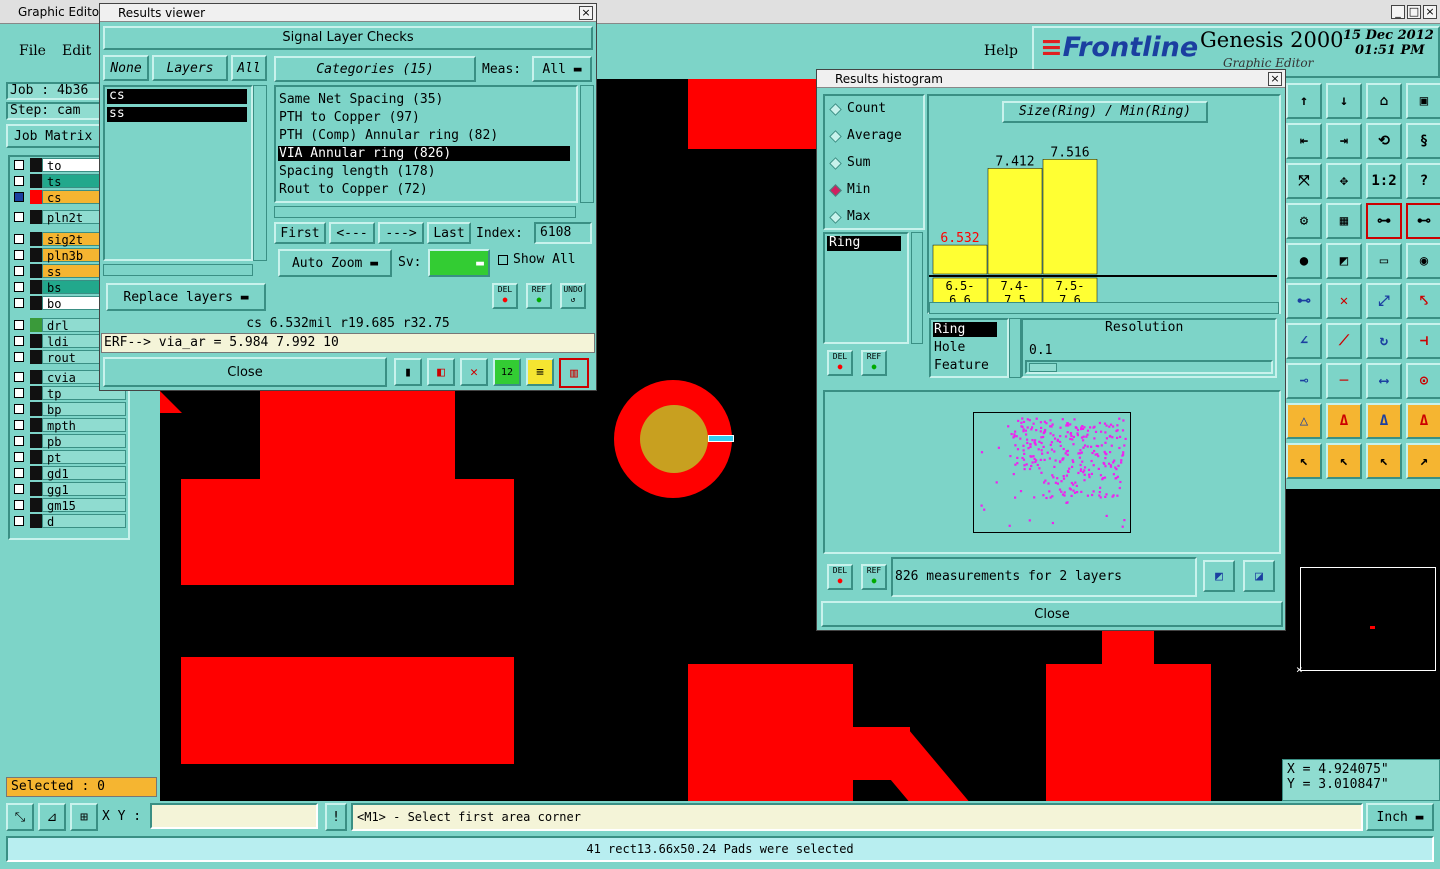 Image resolution: width=1440 pixels, height=869 pixels. I want to click on delete-icon: ✕, so click(1344, 301).